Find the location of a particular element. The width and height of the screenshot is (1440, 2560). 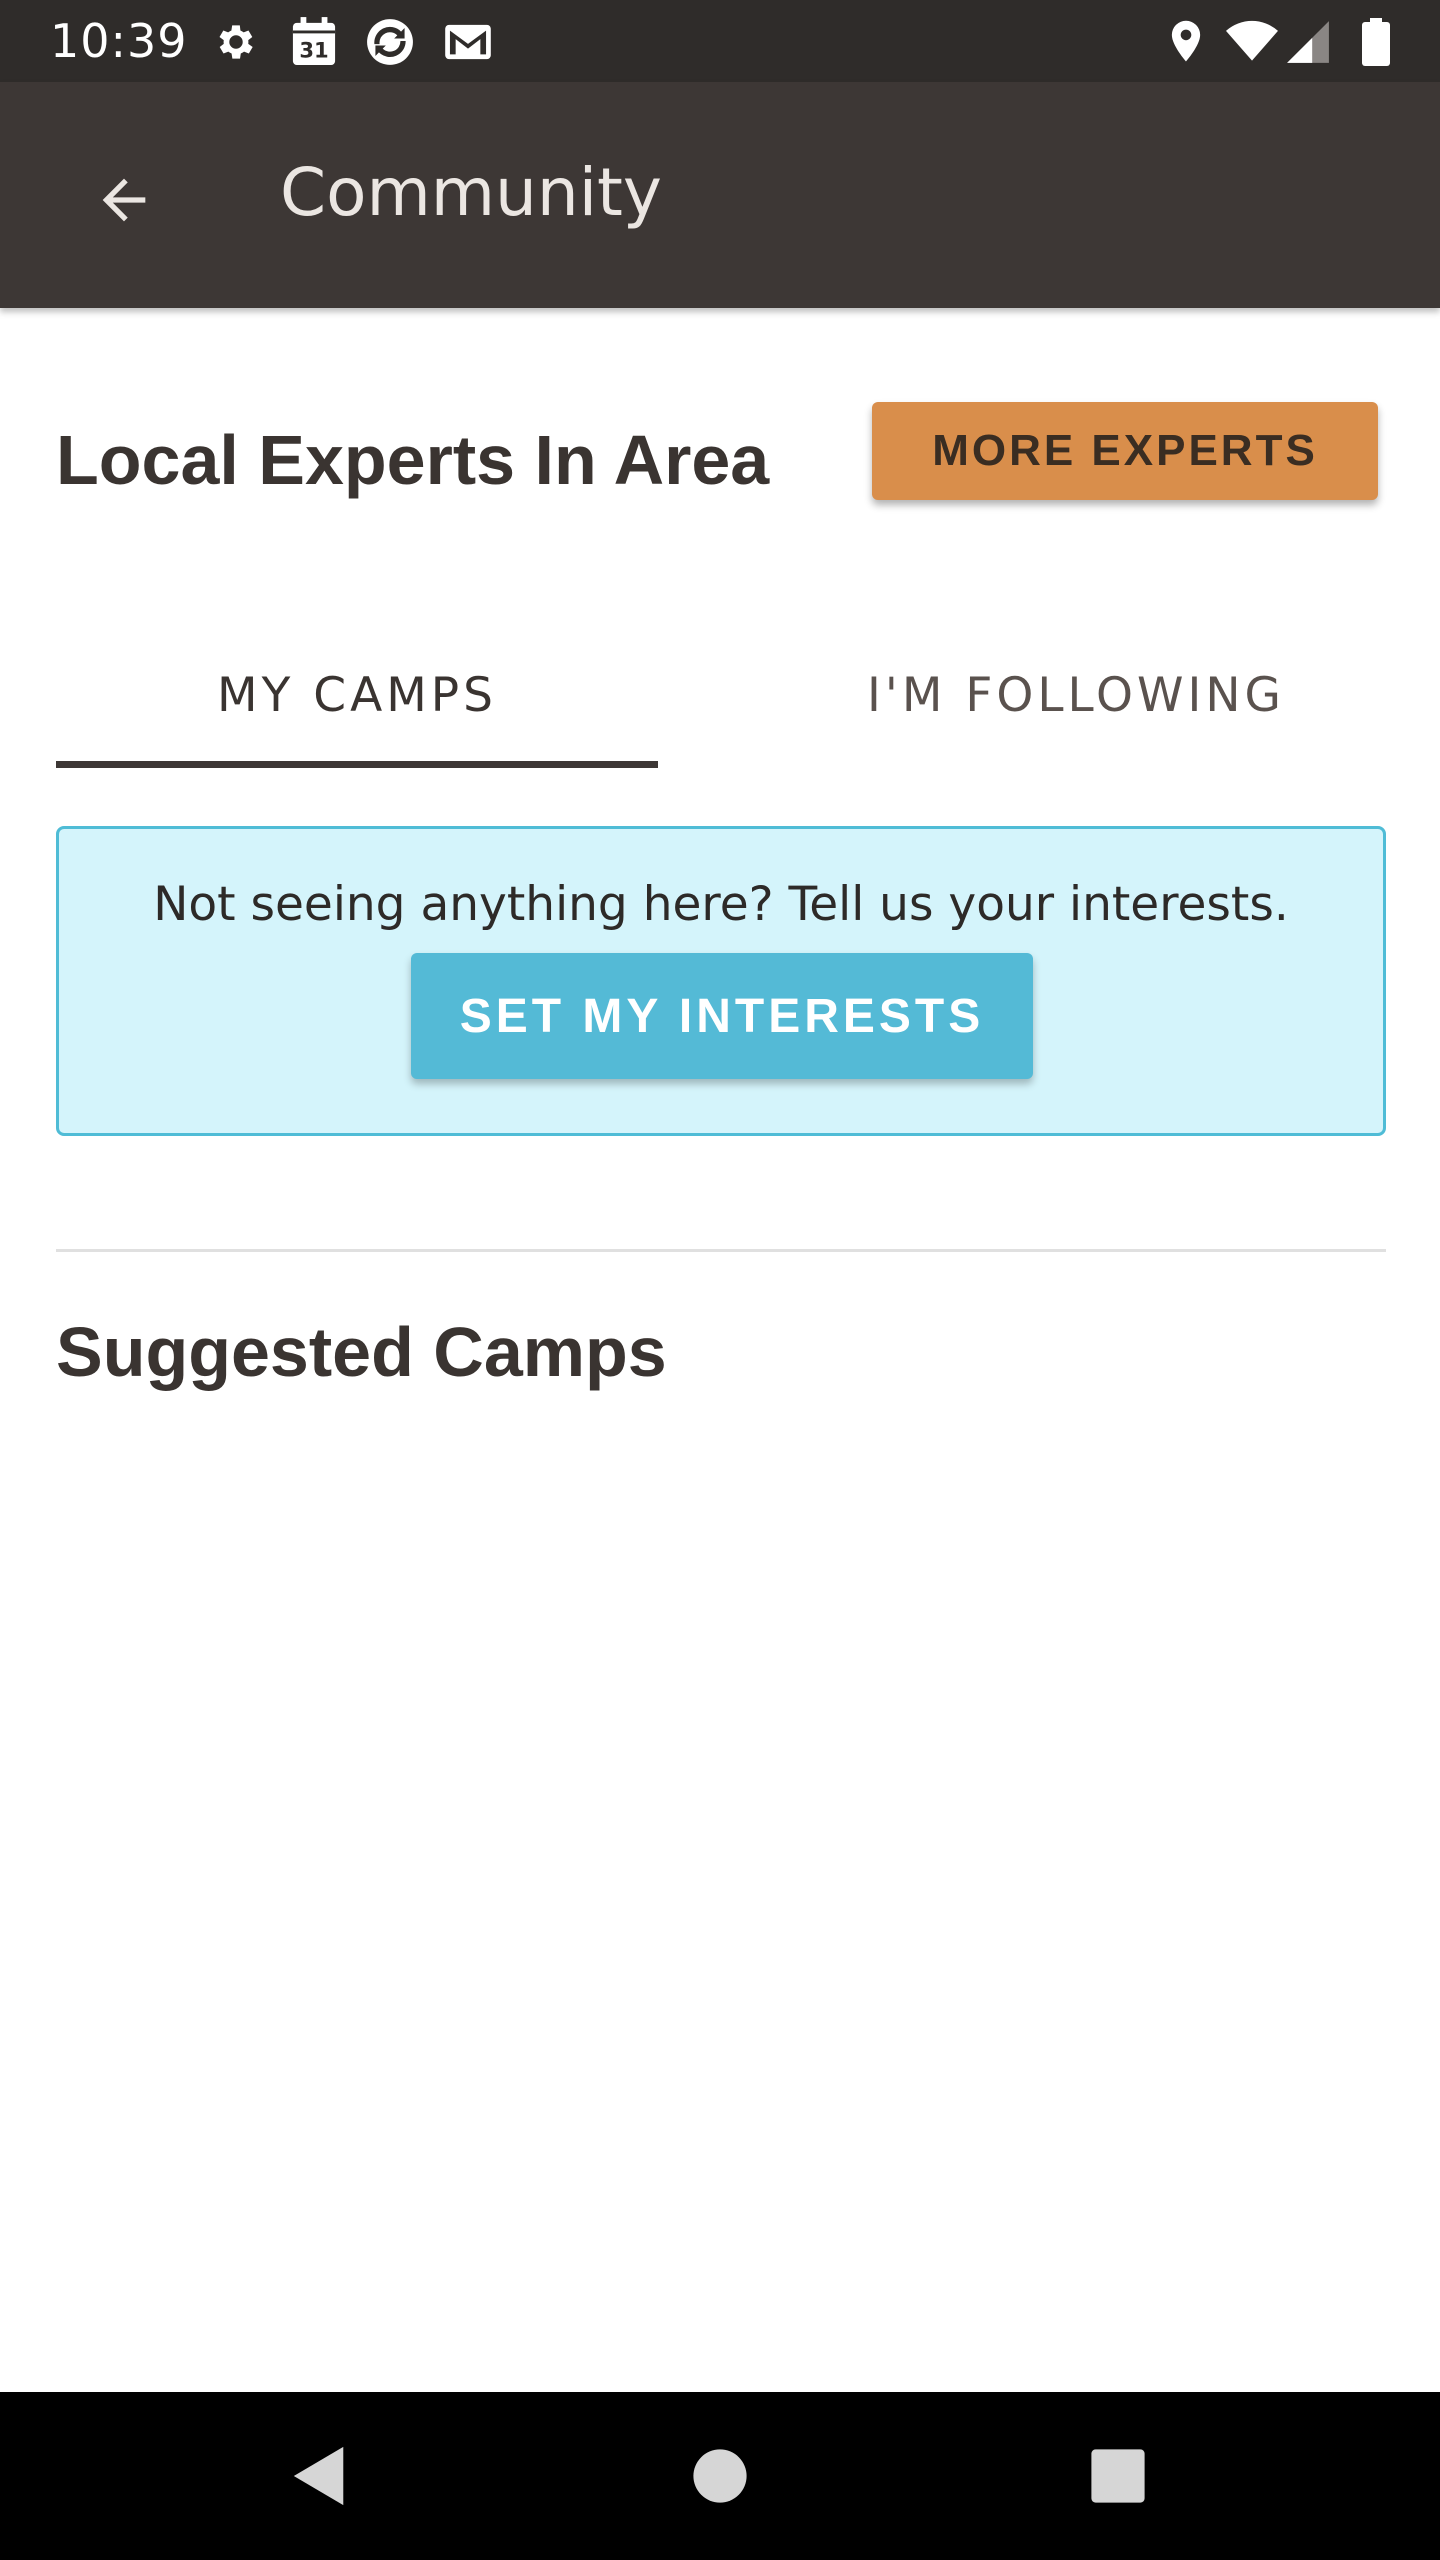

settings-icon is located at coordinates (236, 42).